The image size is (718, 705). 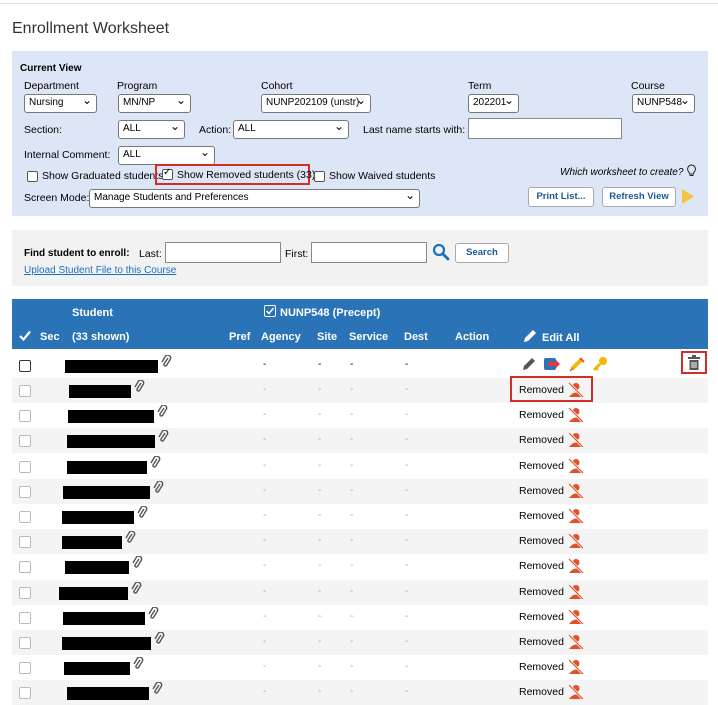 I want to click on section-select: ALL, so click(x=151, y=129).